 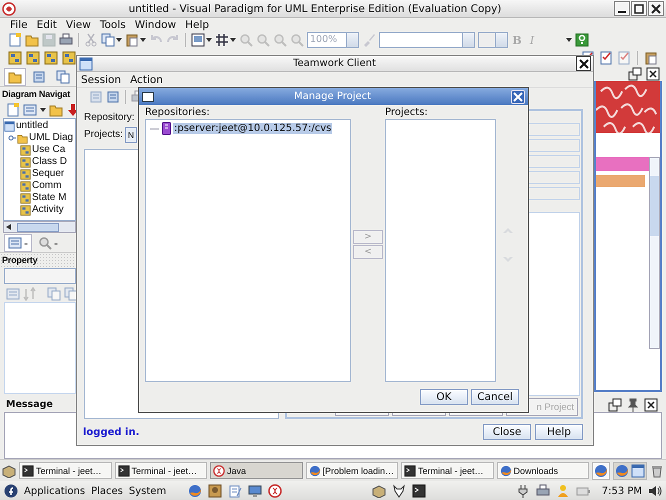 What do you see at coordinates (146, 80) in the screenshot?
I see `menu-item: Action` at bounding box center [146, 80].